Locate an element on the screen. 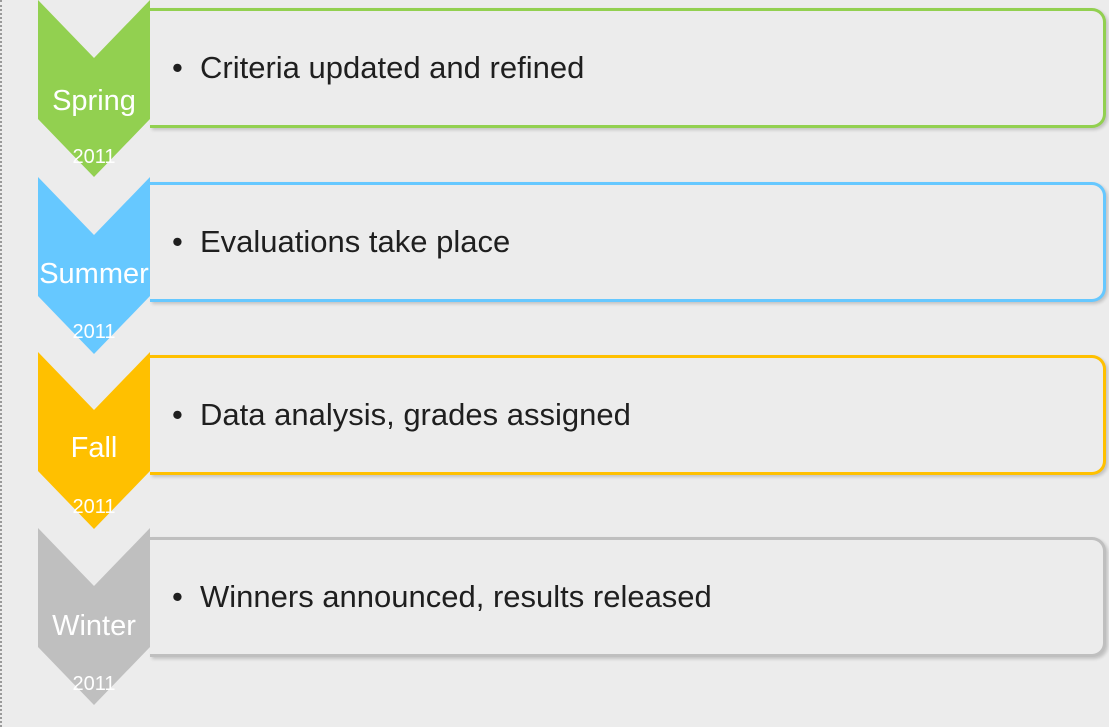  chevron-summer: Summer 2011 is located at coordinates (94, 265).